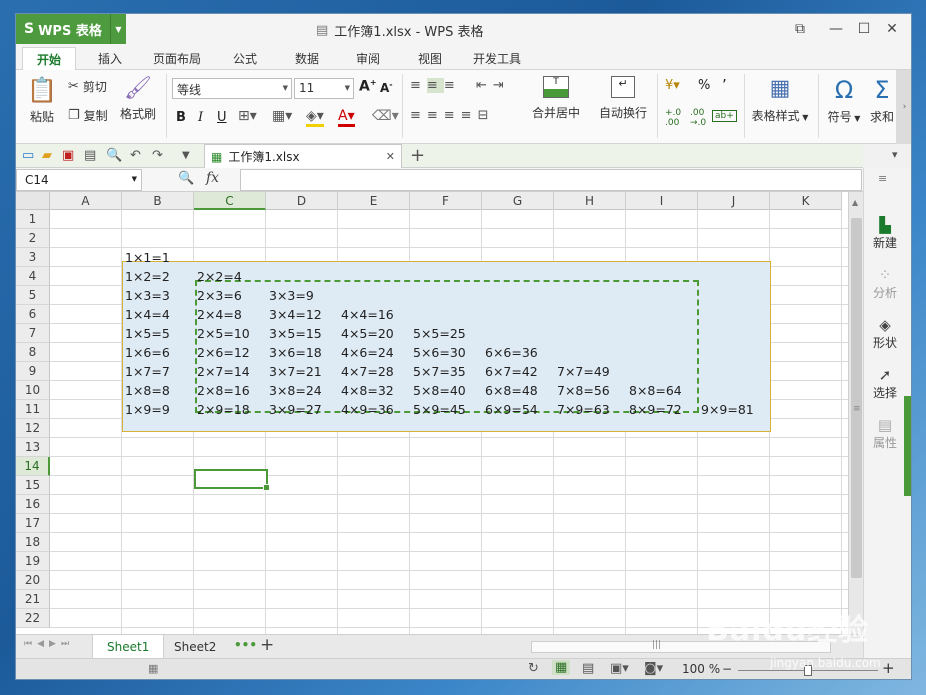 This screenshot has width=926, height=695. Describe the element at coordinates (452, 115) in the screenshot. I see `horizontal-align-icons: ≡≡≡≡⊟` at that location.